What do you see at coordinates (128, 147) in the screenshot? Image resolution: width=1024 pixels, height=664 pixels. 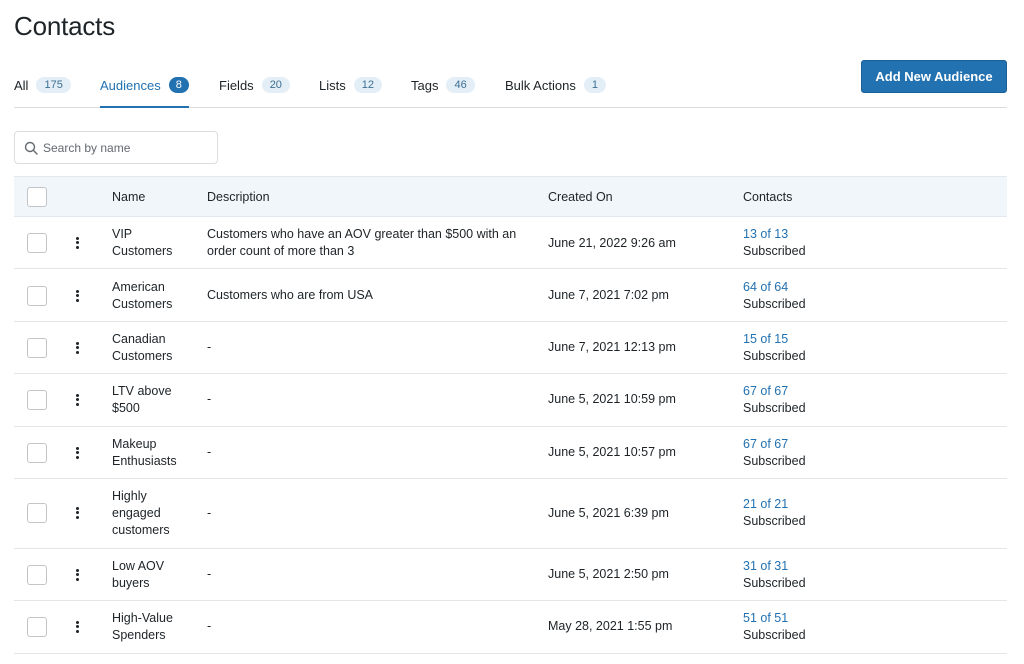 I see `search-input` at bounding box center [128, 147].